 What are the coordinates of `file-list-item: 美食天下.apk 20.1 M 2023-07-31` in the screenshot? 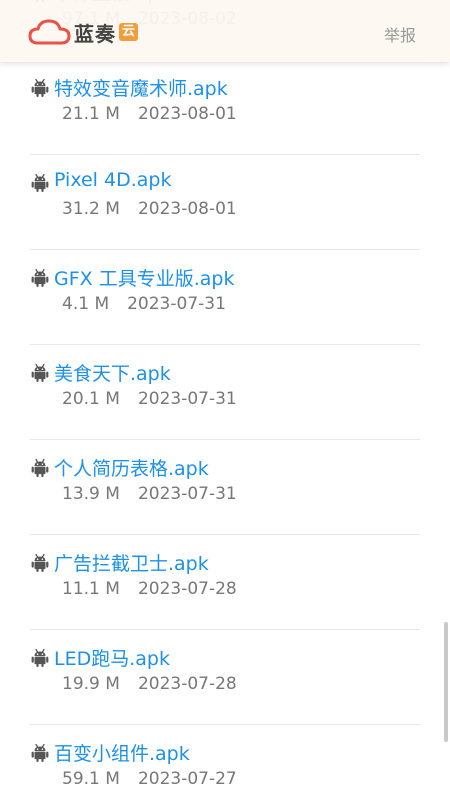 It's located at (225, 392).